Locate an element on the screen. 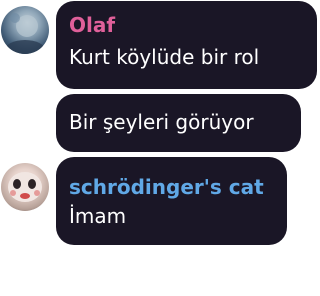 The image size is (320, 296). message-text: İmam is located at coordinates (98, 216).